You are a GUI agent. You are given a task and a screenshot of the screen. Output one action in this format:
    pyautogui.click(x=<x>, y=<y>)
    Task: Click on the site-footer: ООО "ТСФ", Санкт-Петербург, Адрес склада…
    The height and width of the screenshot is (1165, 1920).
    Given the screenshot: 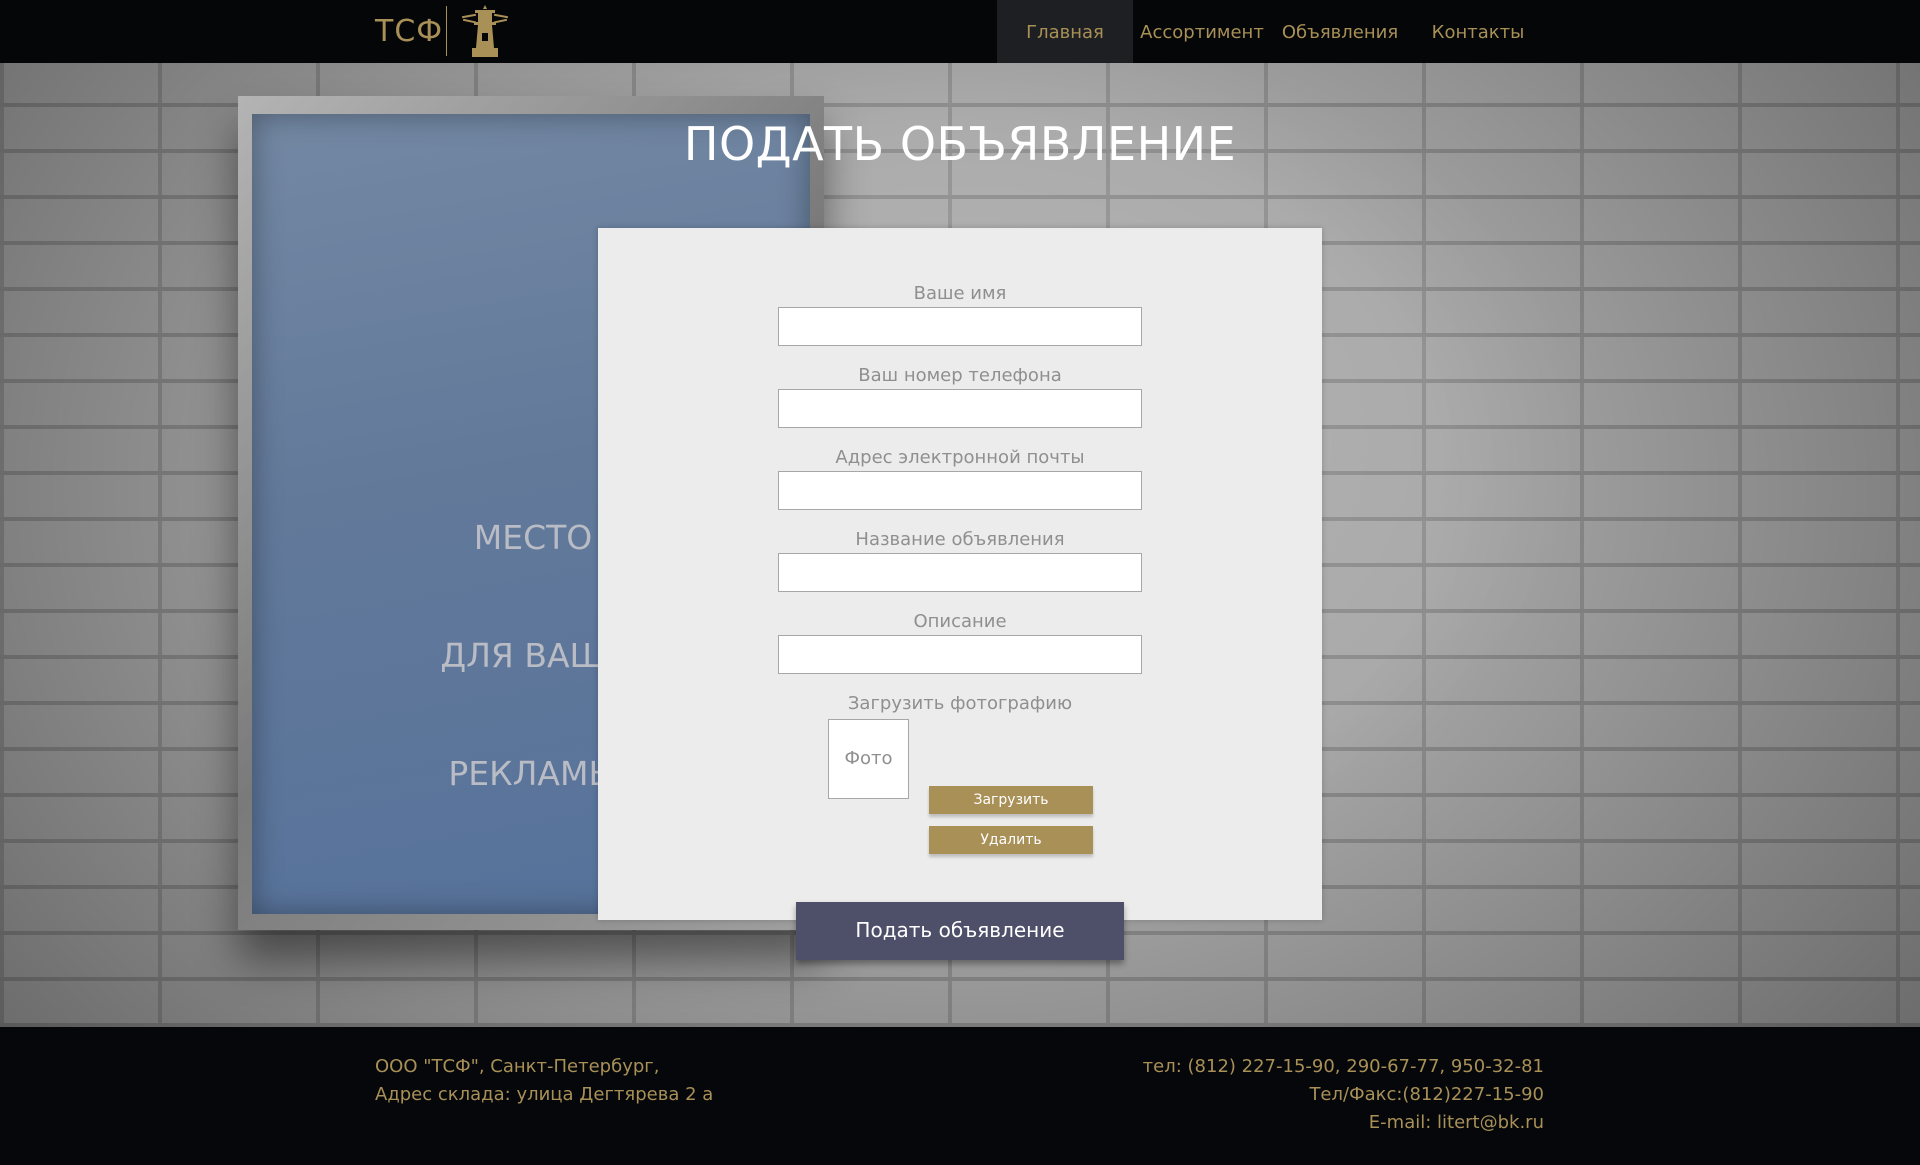 What is the action you would take?
    pyautogui.click(x=960, y=1096)
    